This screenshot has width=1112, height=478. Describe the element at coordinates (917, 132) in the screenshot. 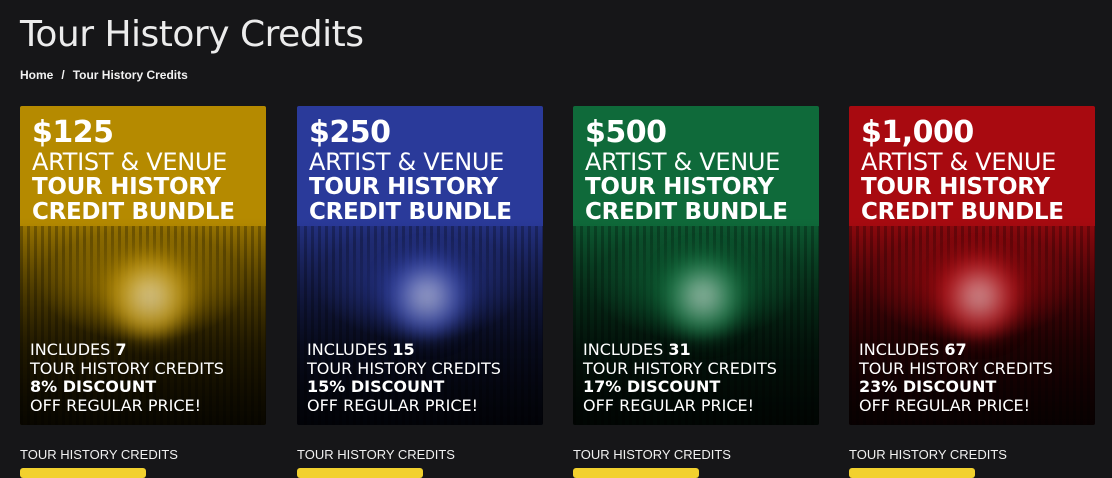

I see `bundle-price: $1,000` at that location.